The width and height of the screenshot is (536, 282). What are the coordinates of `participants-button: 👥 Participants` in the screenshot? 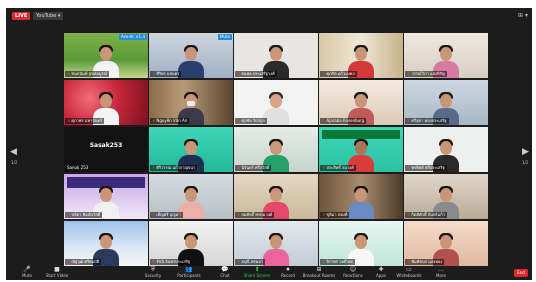 It's located at (189, 273).